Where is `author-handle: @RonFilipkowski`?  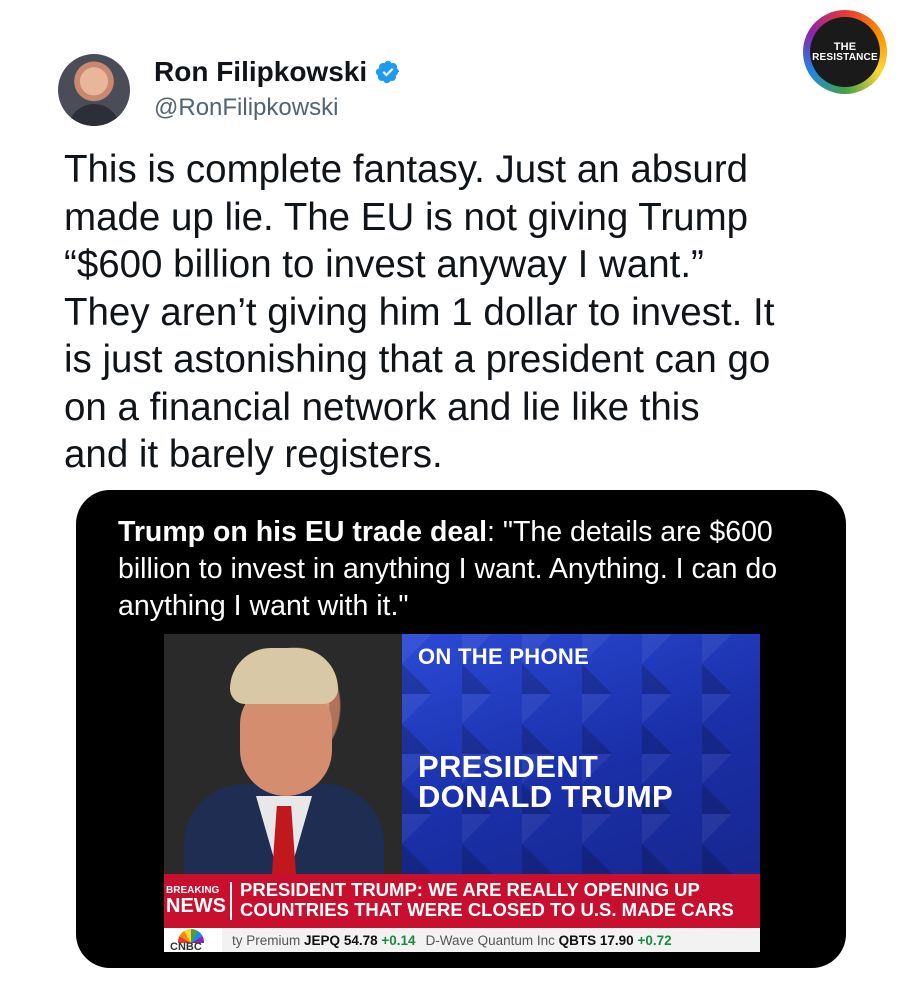 author-handle: @RonFilipkowski is located at coordinates (246, 108).